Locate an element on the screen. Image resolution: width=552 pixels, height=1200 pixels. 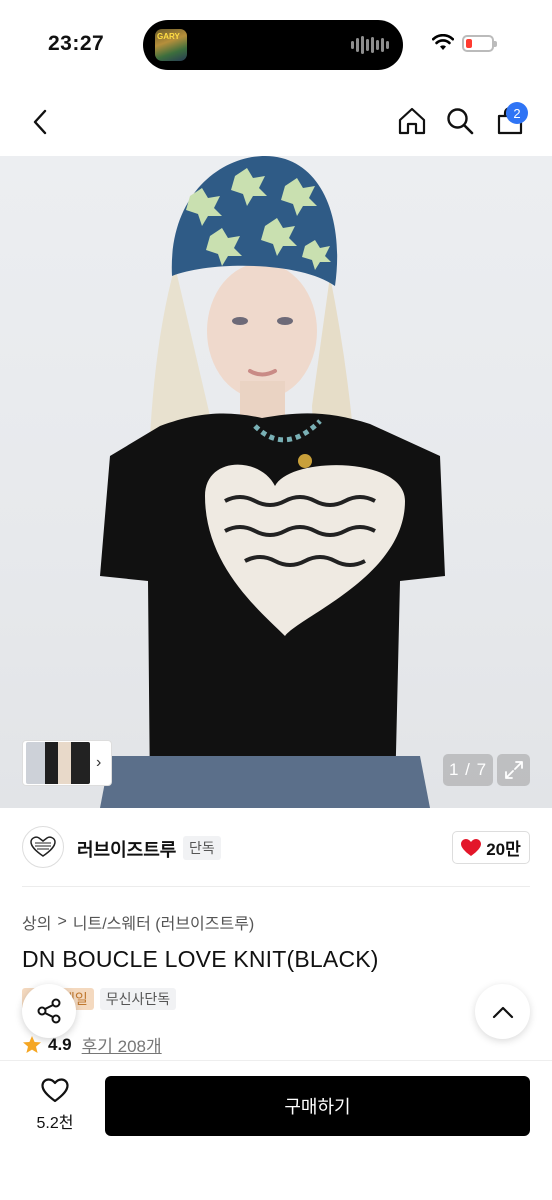
divider is located at coordinates (276, 886).